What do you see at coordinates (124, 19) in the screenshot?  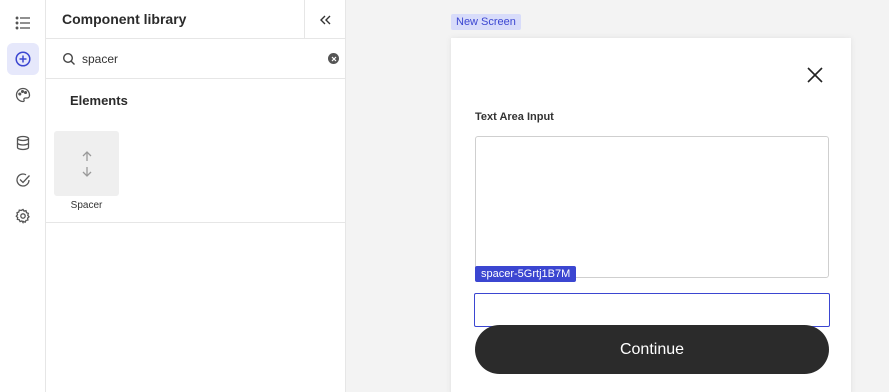 I see `panel-title: Component library` at bounding box center [124, 19].